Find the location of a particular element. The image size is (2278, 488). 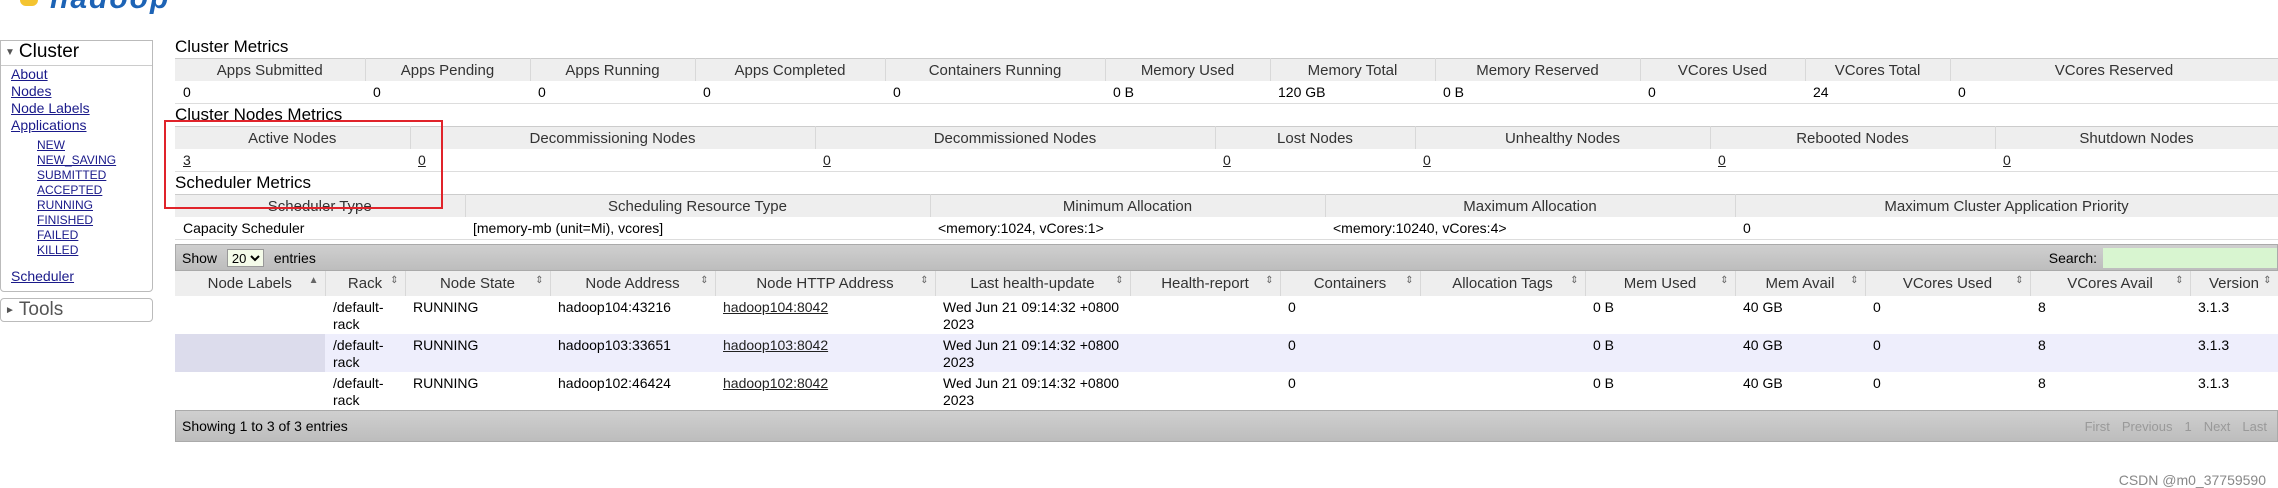

active-nodes-link: 3 is located at coordinates (187, 160).